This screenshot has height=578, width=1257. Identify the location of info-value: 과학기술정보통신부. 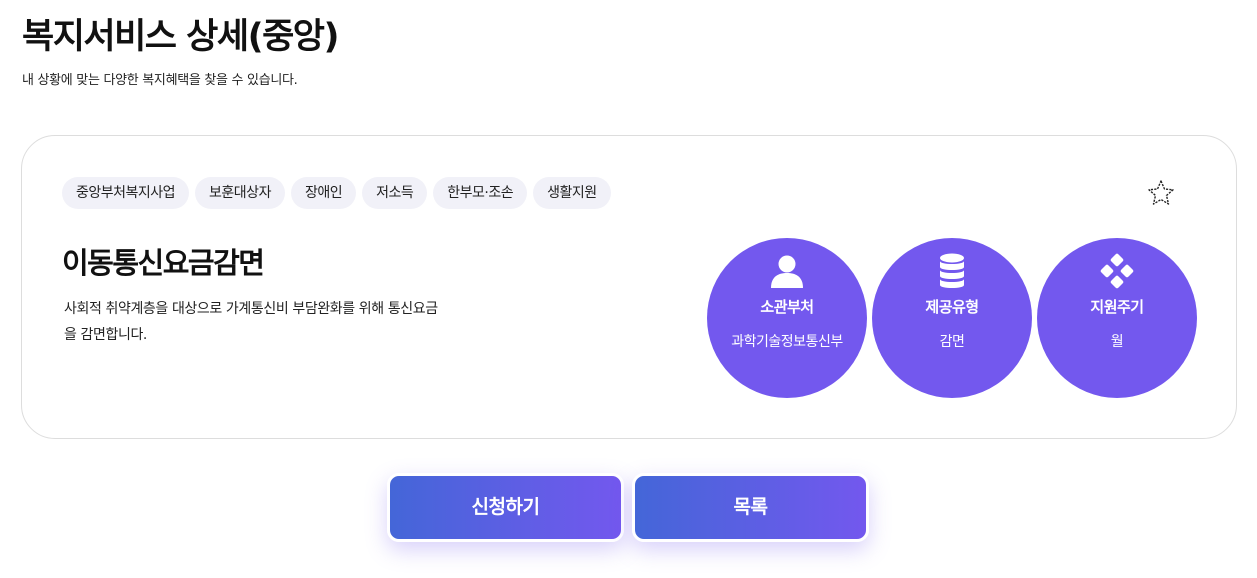
(787, 342).